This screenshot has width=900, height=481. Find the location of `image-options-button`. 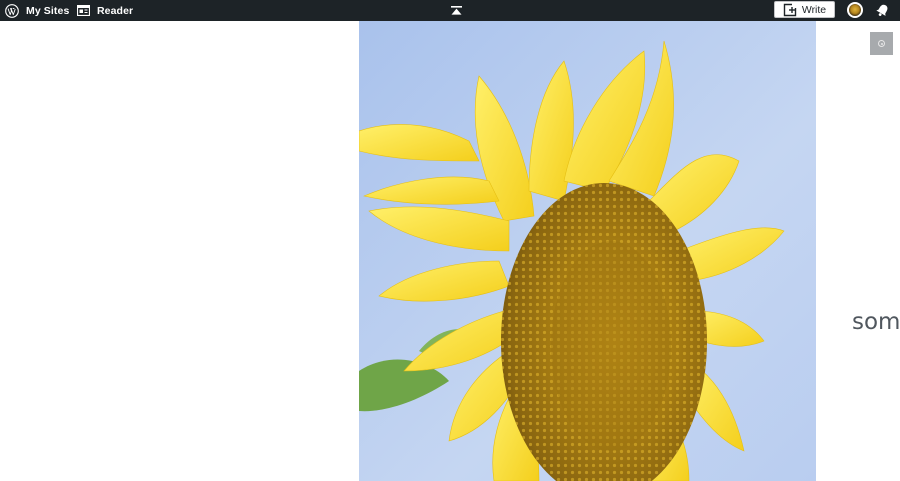

image-options-button is located at coordinates (881, 43).